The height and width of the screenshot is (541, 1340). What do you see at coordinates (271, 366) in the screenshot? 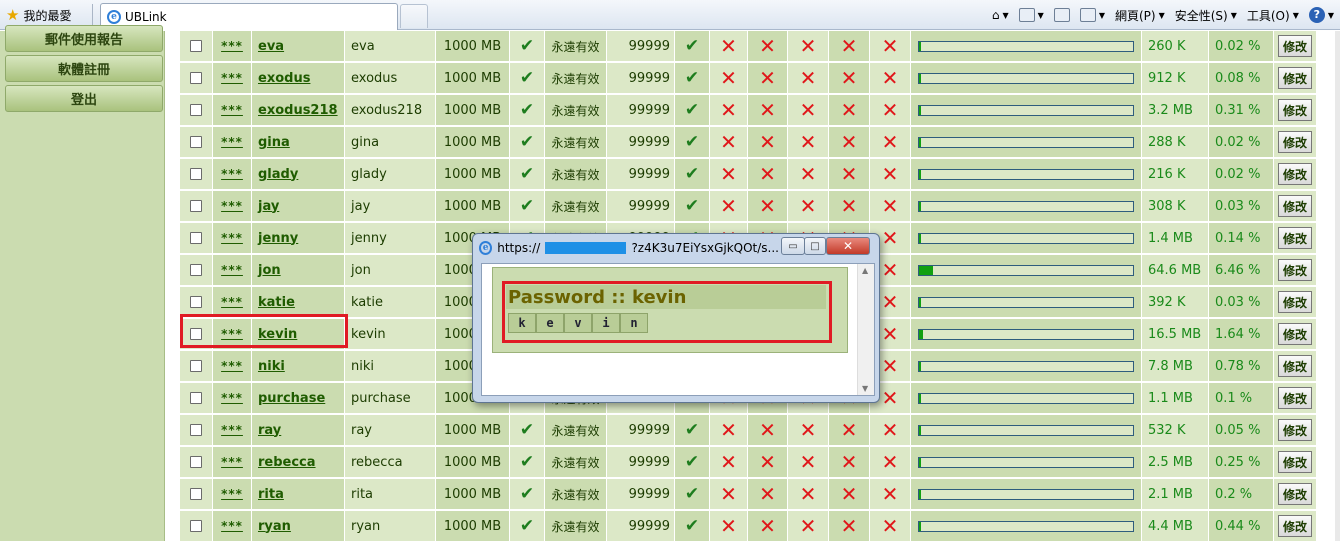
I see `account-link: niki` at bounding box center [271, 366].